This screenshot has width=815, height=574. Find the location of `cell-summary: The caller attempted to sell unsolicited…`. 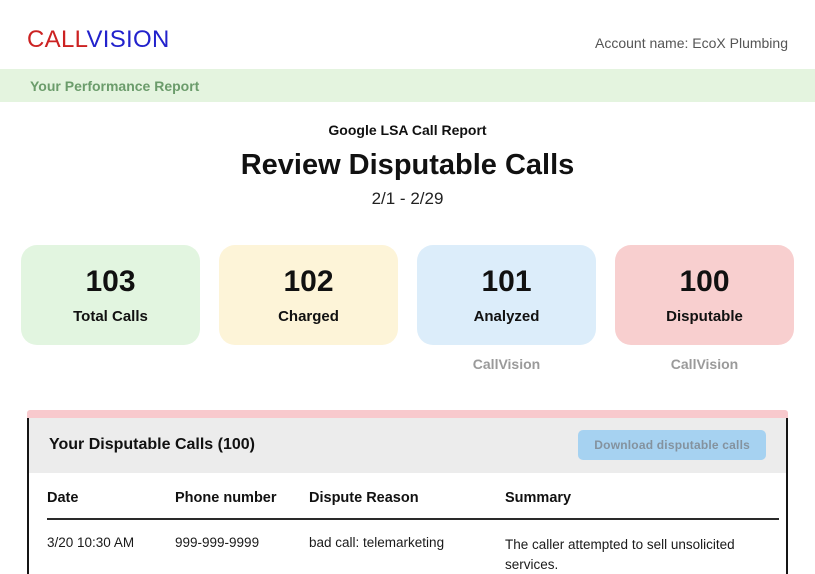

cell-summary: The caller attempted to sell unsolicited… is located at coordinates (620, 554).